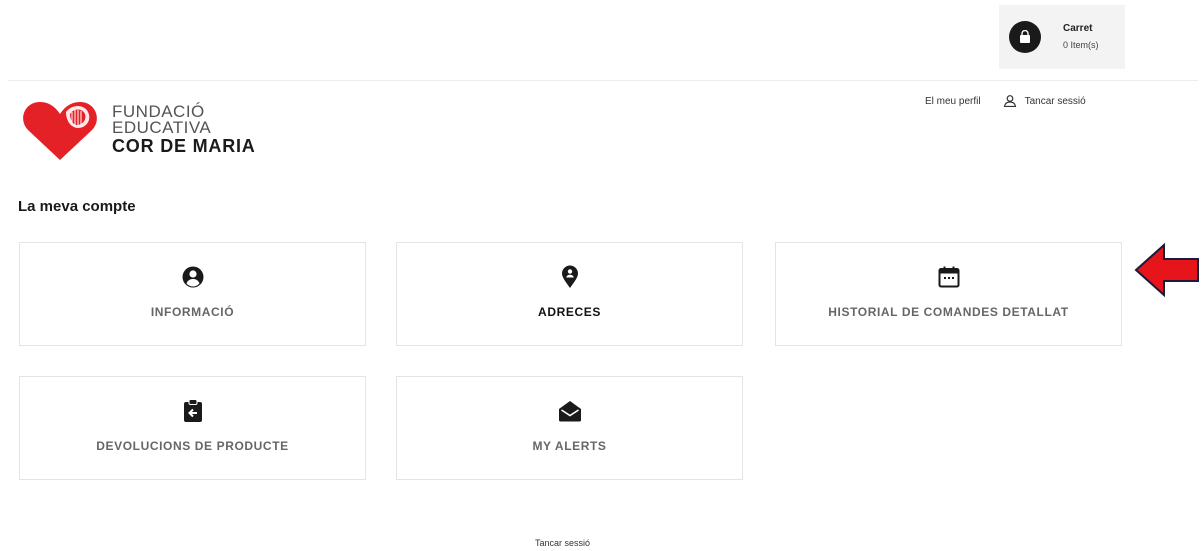 The width and height of the screenshot is (1201, 551). Describe the element at coordinates (569, 312) in the screenshot. I see `card-label: ADRECES` at that location.